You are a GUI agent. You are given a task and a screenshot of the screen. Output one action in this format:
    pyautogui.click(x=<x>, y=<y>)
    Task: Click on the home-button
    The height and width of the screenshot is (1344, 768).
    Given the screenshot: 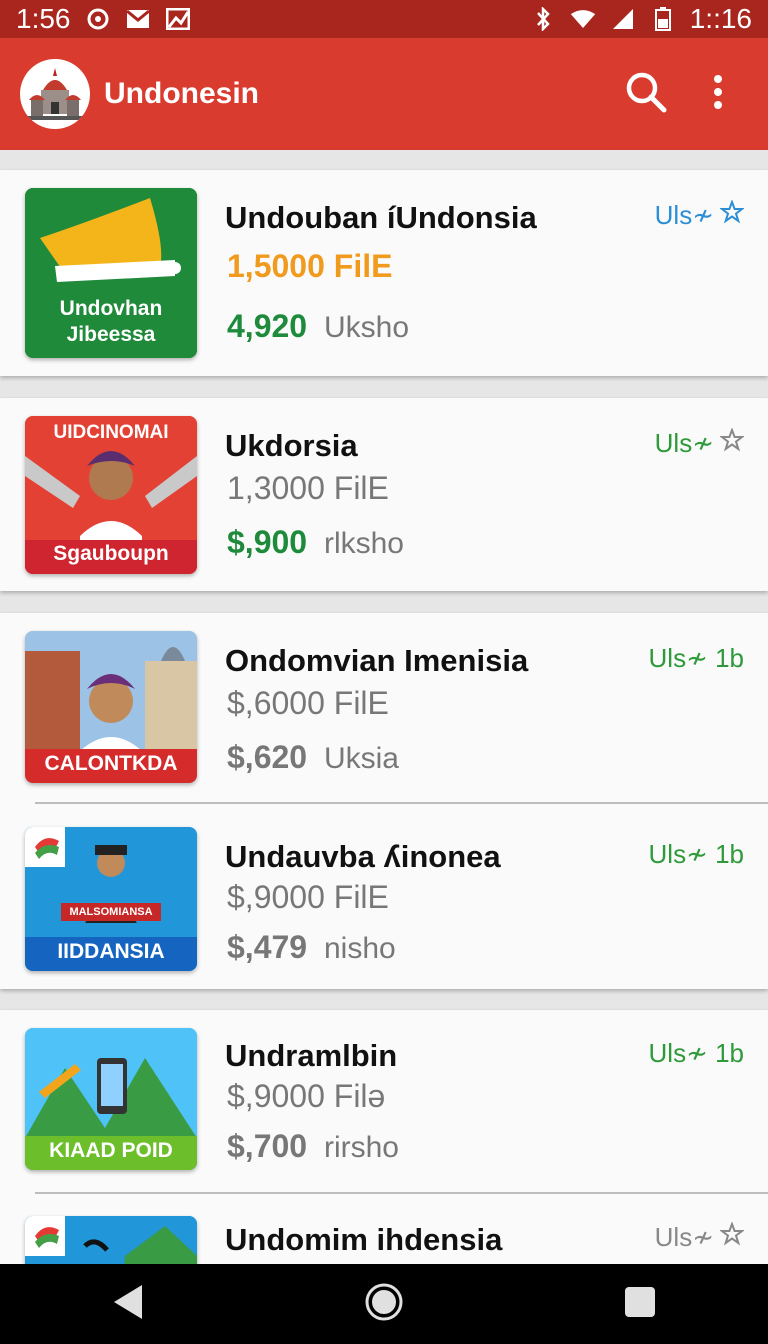 What is the action you would take?
    pyautogui.click(x=384, y=1304)
    